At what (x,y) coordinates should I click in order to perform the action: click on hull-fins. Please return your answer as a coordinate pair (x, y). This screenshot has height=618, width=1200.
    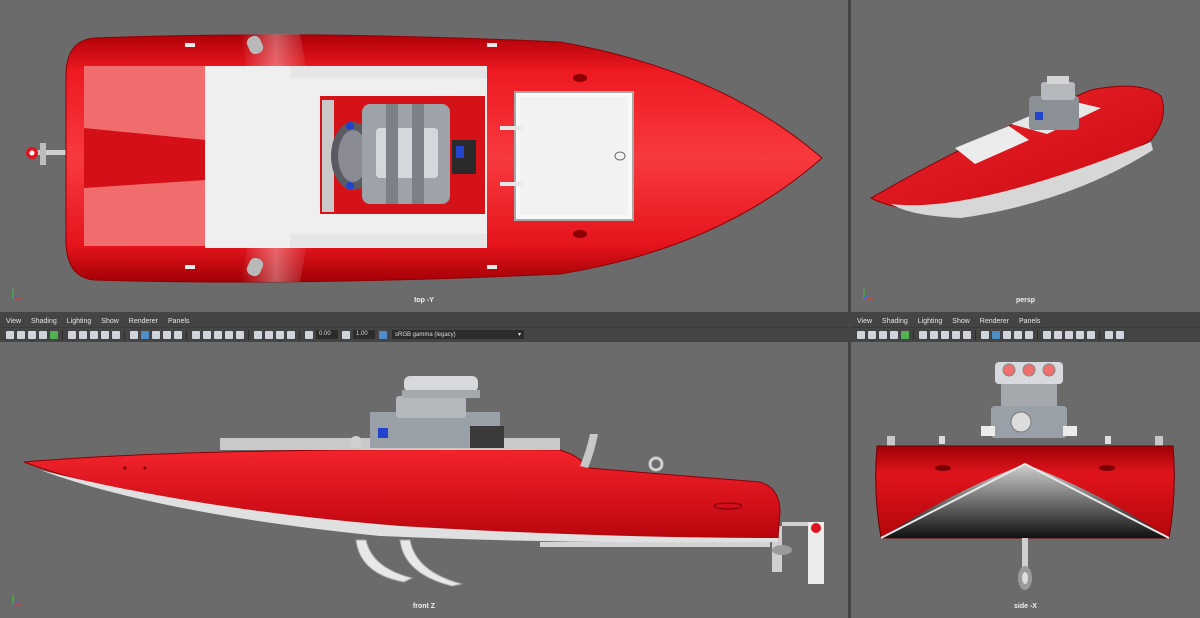
    Looking at the image, I should click on (409, 563).